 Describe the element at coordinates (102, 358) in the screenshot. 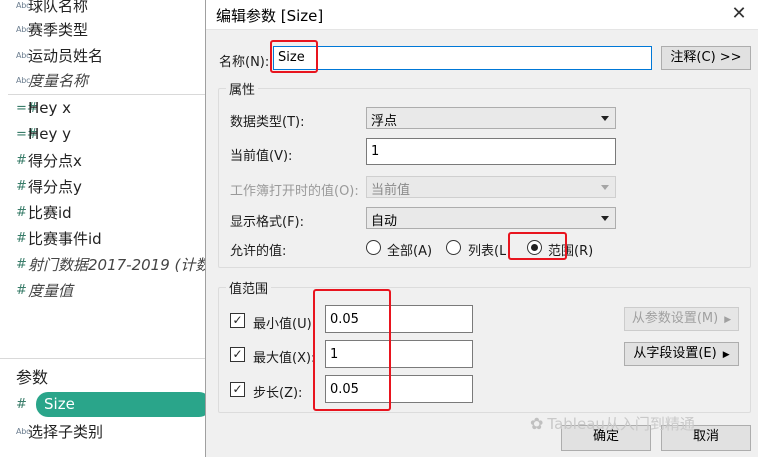

I see `pane-divider` at that location.